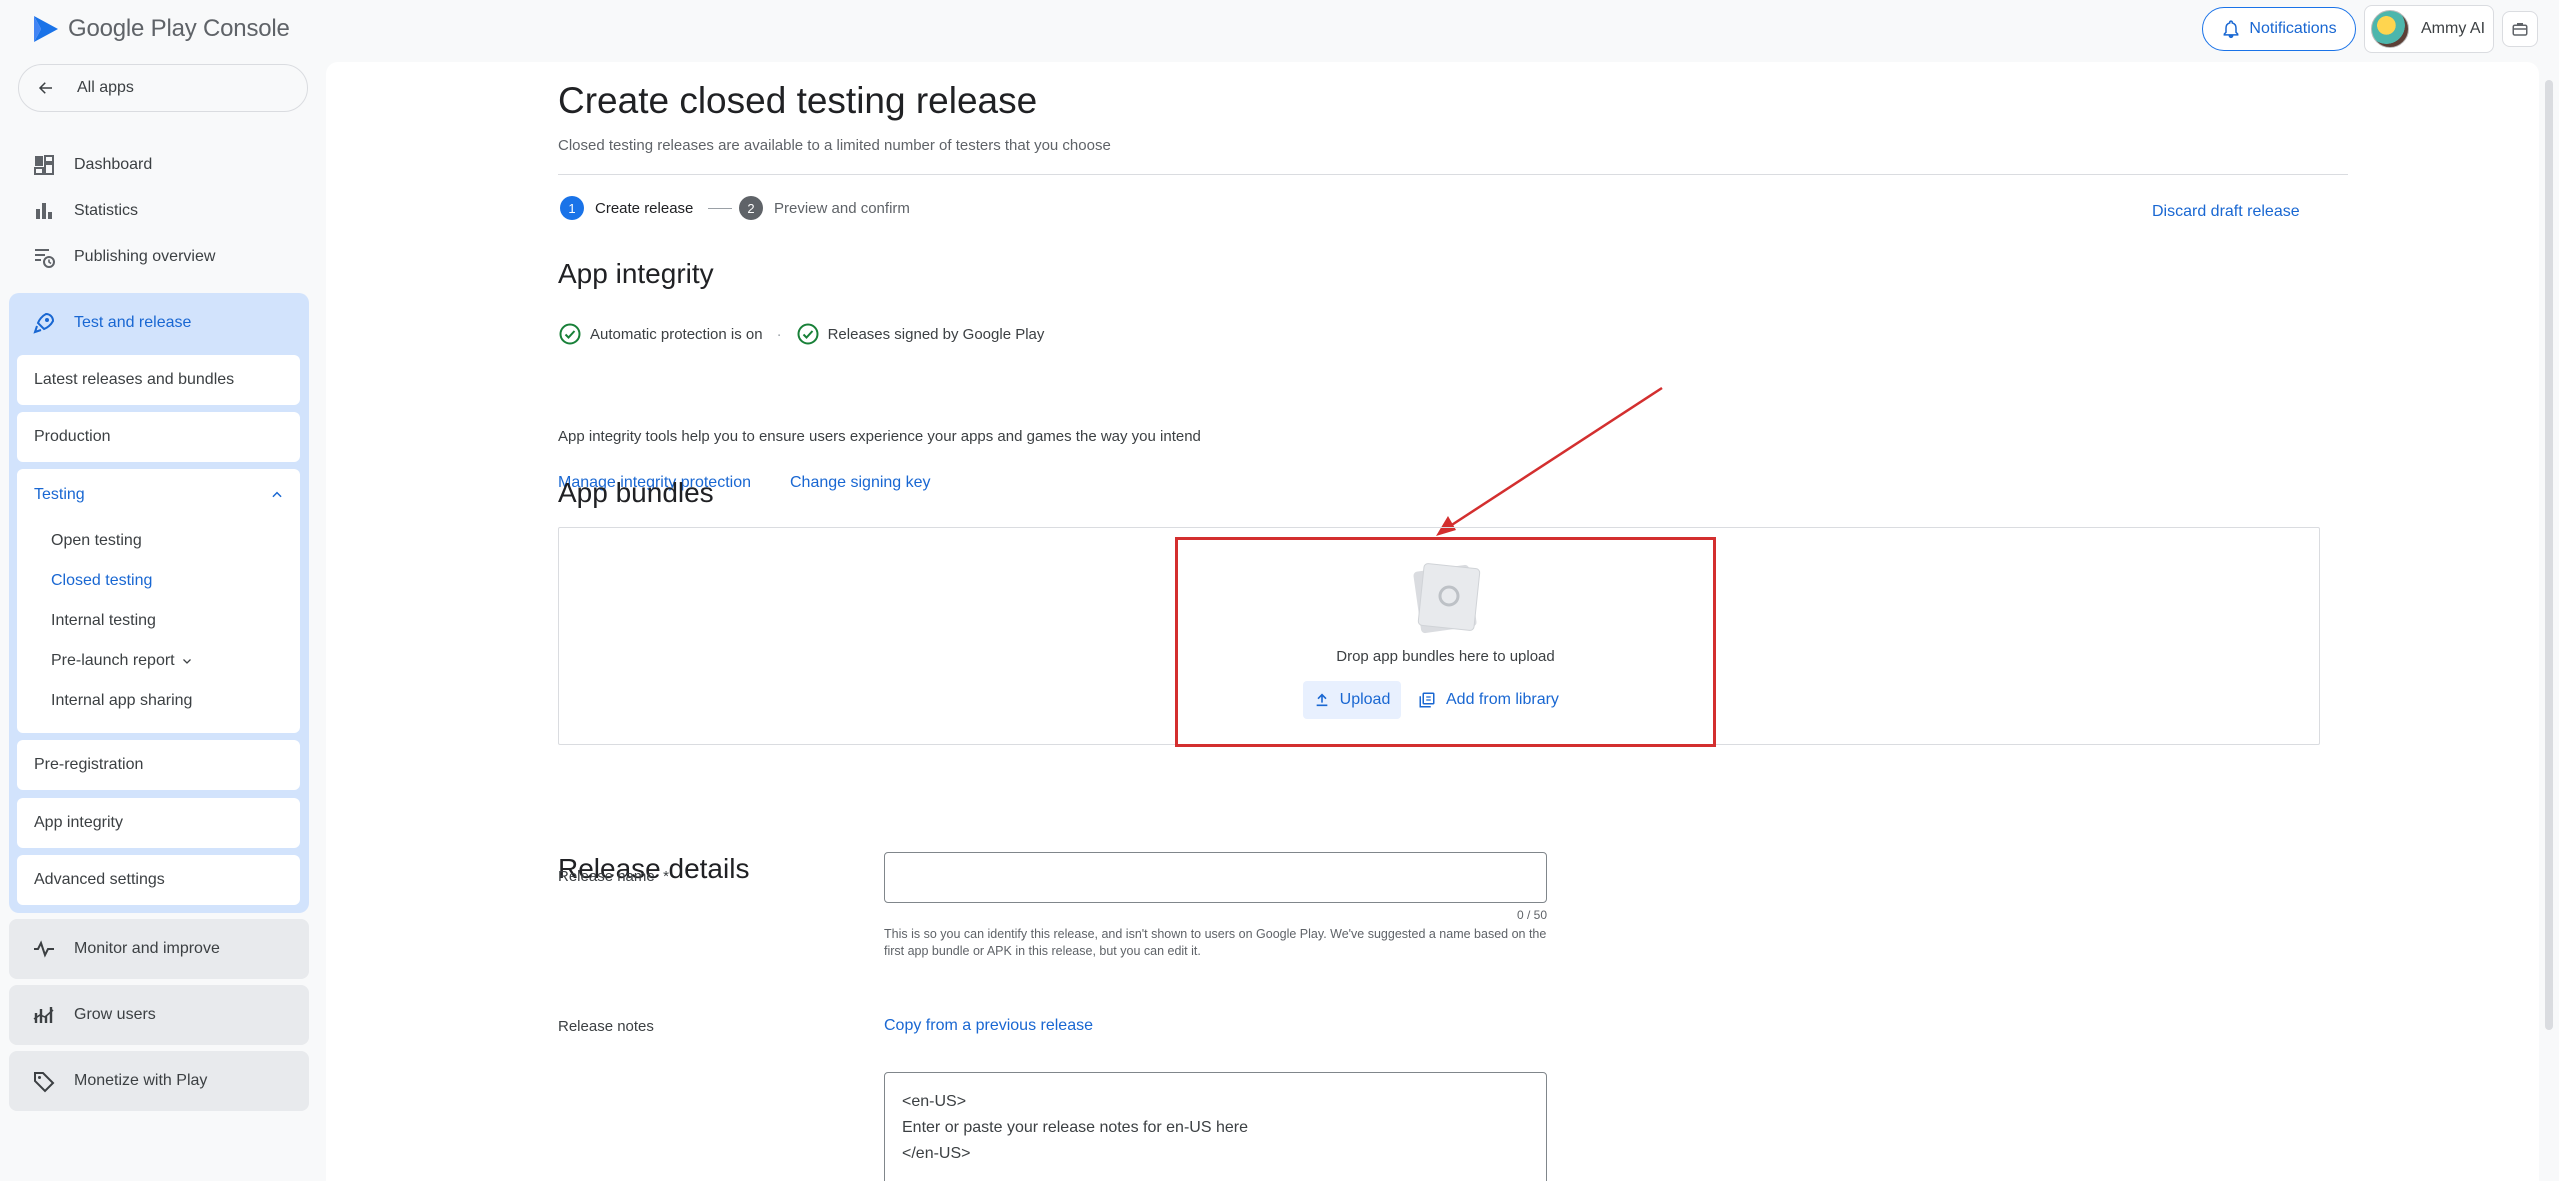 The width and height of the screenshot is (2559, 1181). What do you see at coordinates (103, 620) in the screenshot?
I see `sidebar-item-label: Internal testing` at bounding box center [103, 620].